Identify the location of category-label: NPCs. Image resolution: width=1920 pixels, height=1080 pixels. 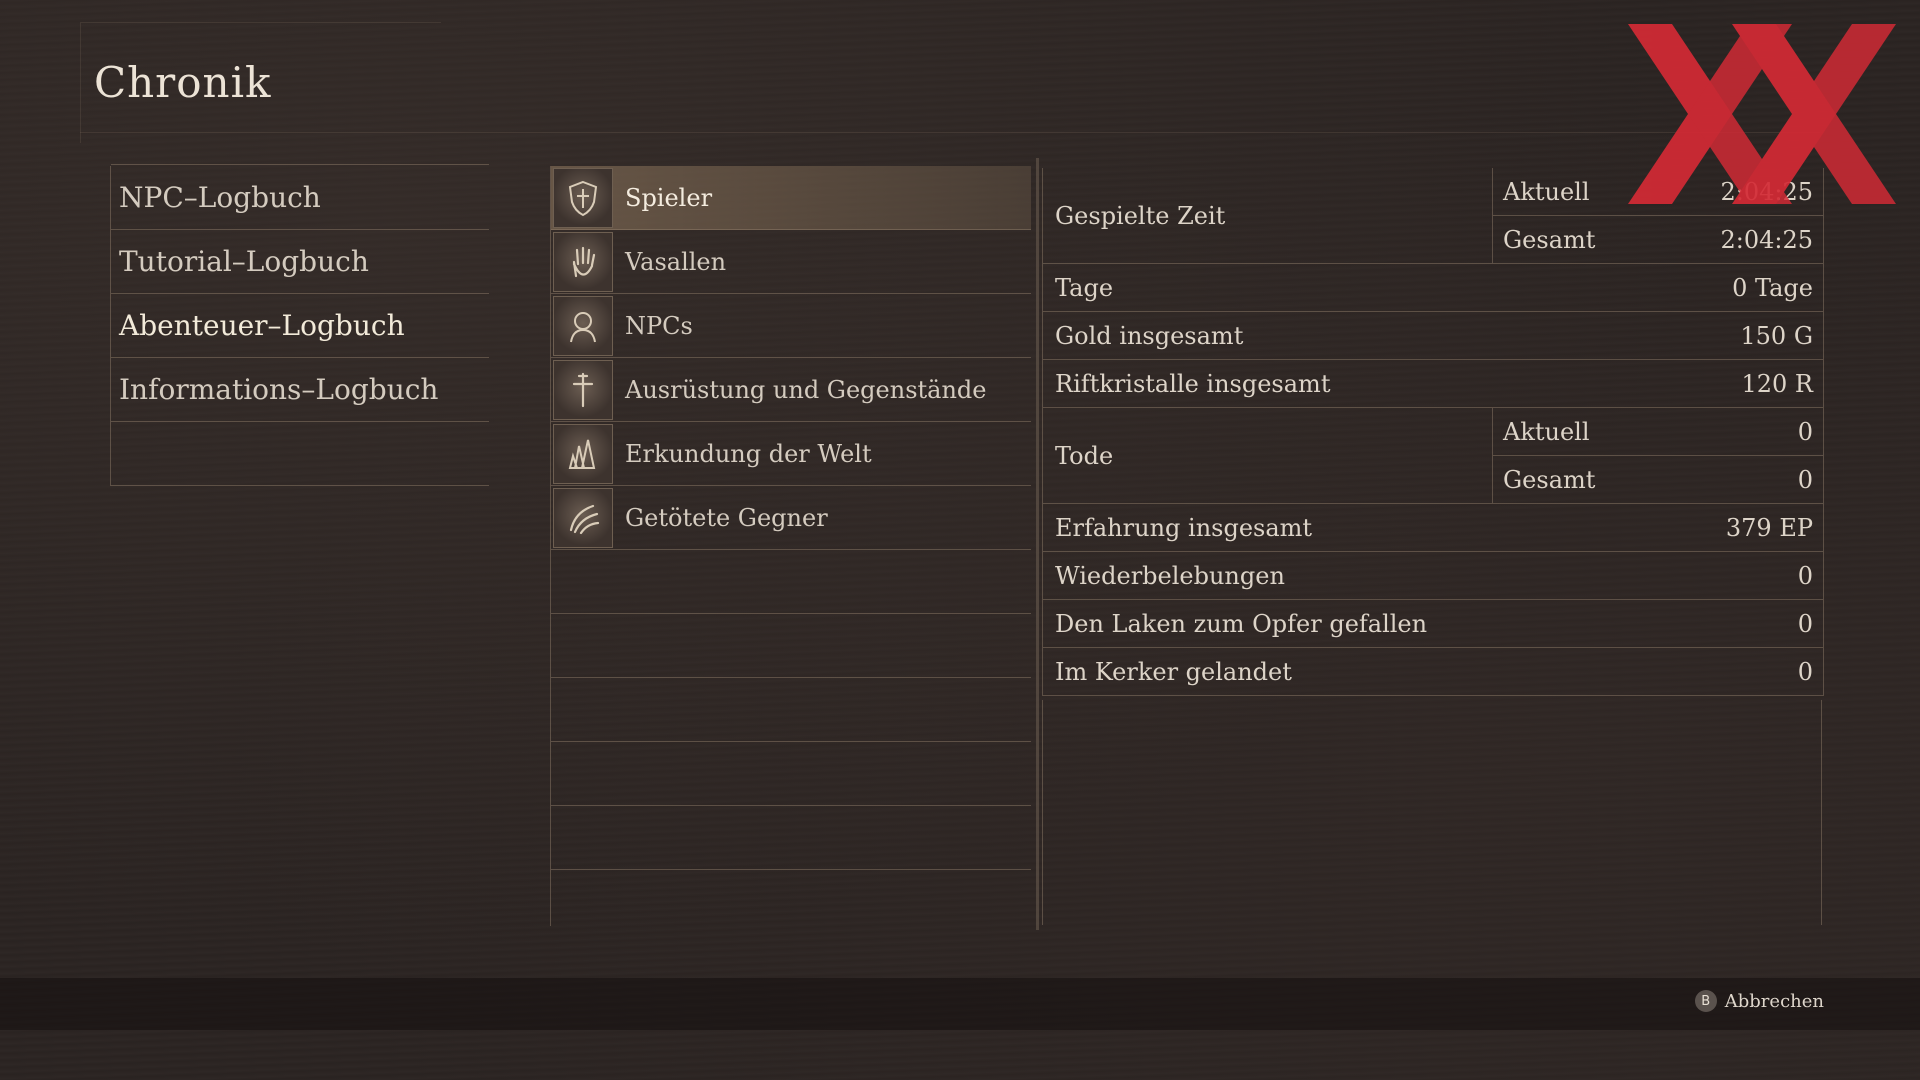
(659, 325).